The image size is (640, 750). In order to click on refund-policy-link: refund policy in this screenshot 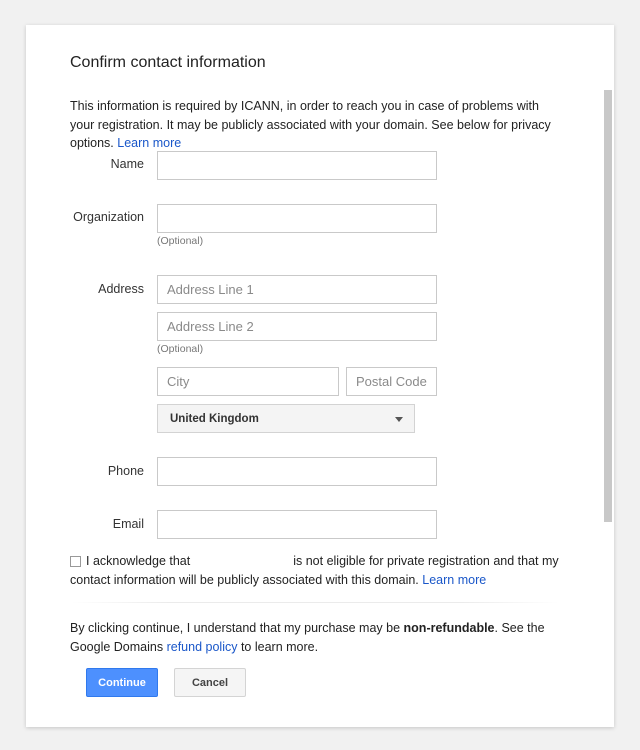, I will do `click(202, 647)`.